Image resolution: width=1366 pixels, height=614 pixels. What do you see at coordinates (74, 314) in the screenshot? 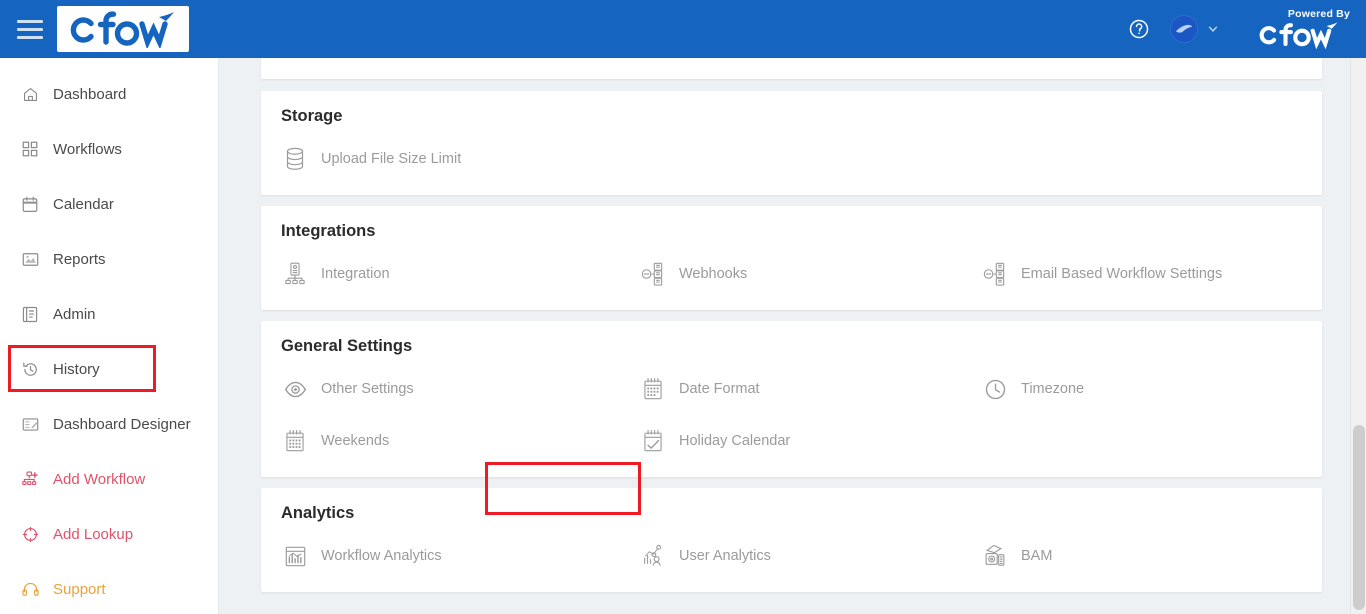
I see `sidebar-item-label: Admin` at bounding box center [74, 314].